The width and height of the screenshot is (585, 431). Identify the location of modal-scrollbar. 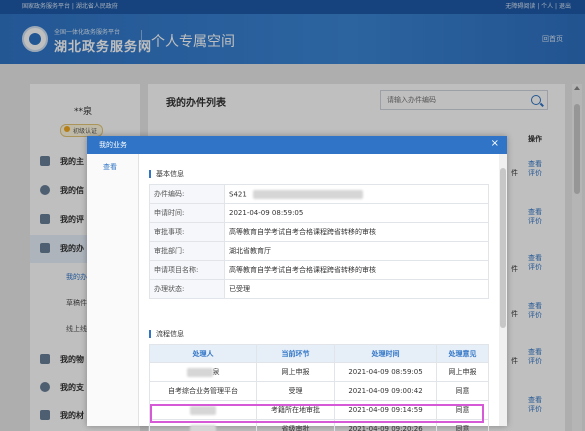
(503, 290).